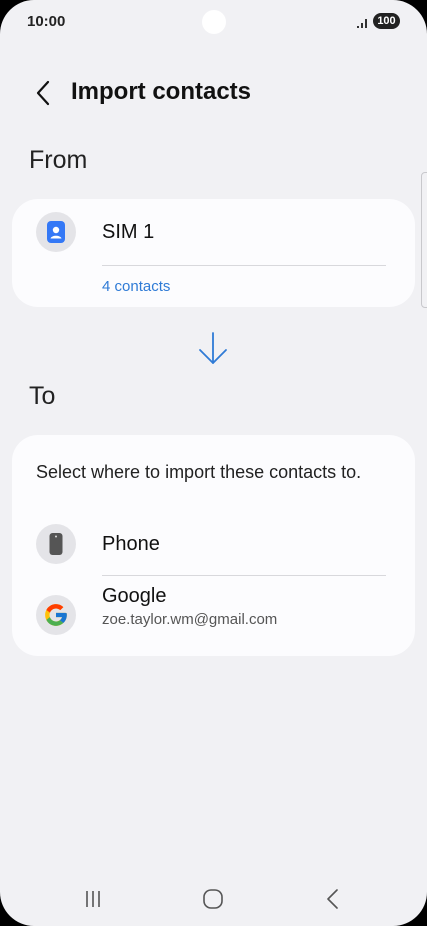 The width and height of the screenshot is (427, 926). I want to click on source-contact-count: 4 contacts, so click(136, 286).